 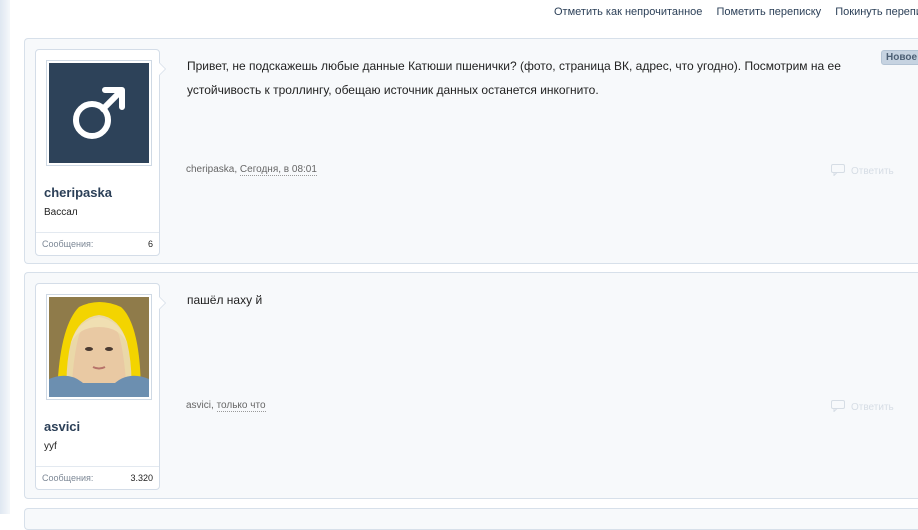 I want to click on star-conversation-link: Пометить переписку, so click(x=768, y=12).